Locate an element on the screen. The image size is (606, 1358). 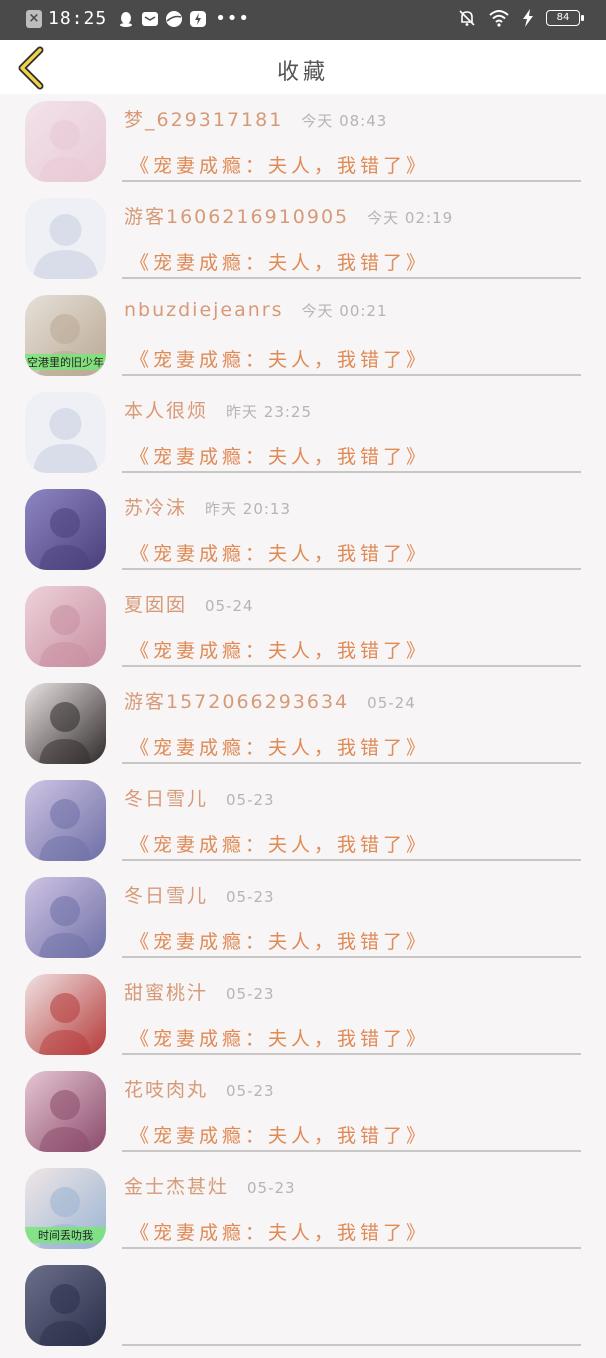
timestamp: 今天 08:43 is located at coordinates (344, 121).